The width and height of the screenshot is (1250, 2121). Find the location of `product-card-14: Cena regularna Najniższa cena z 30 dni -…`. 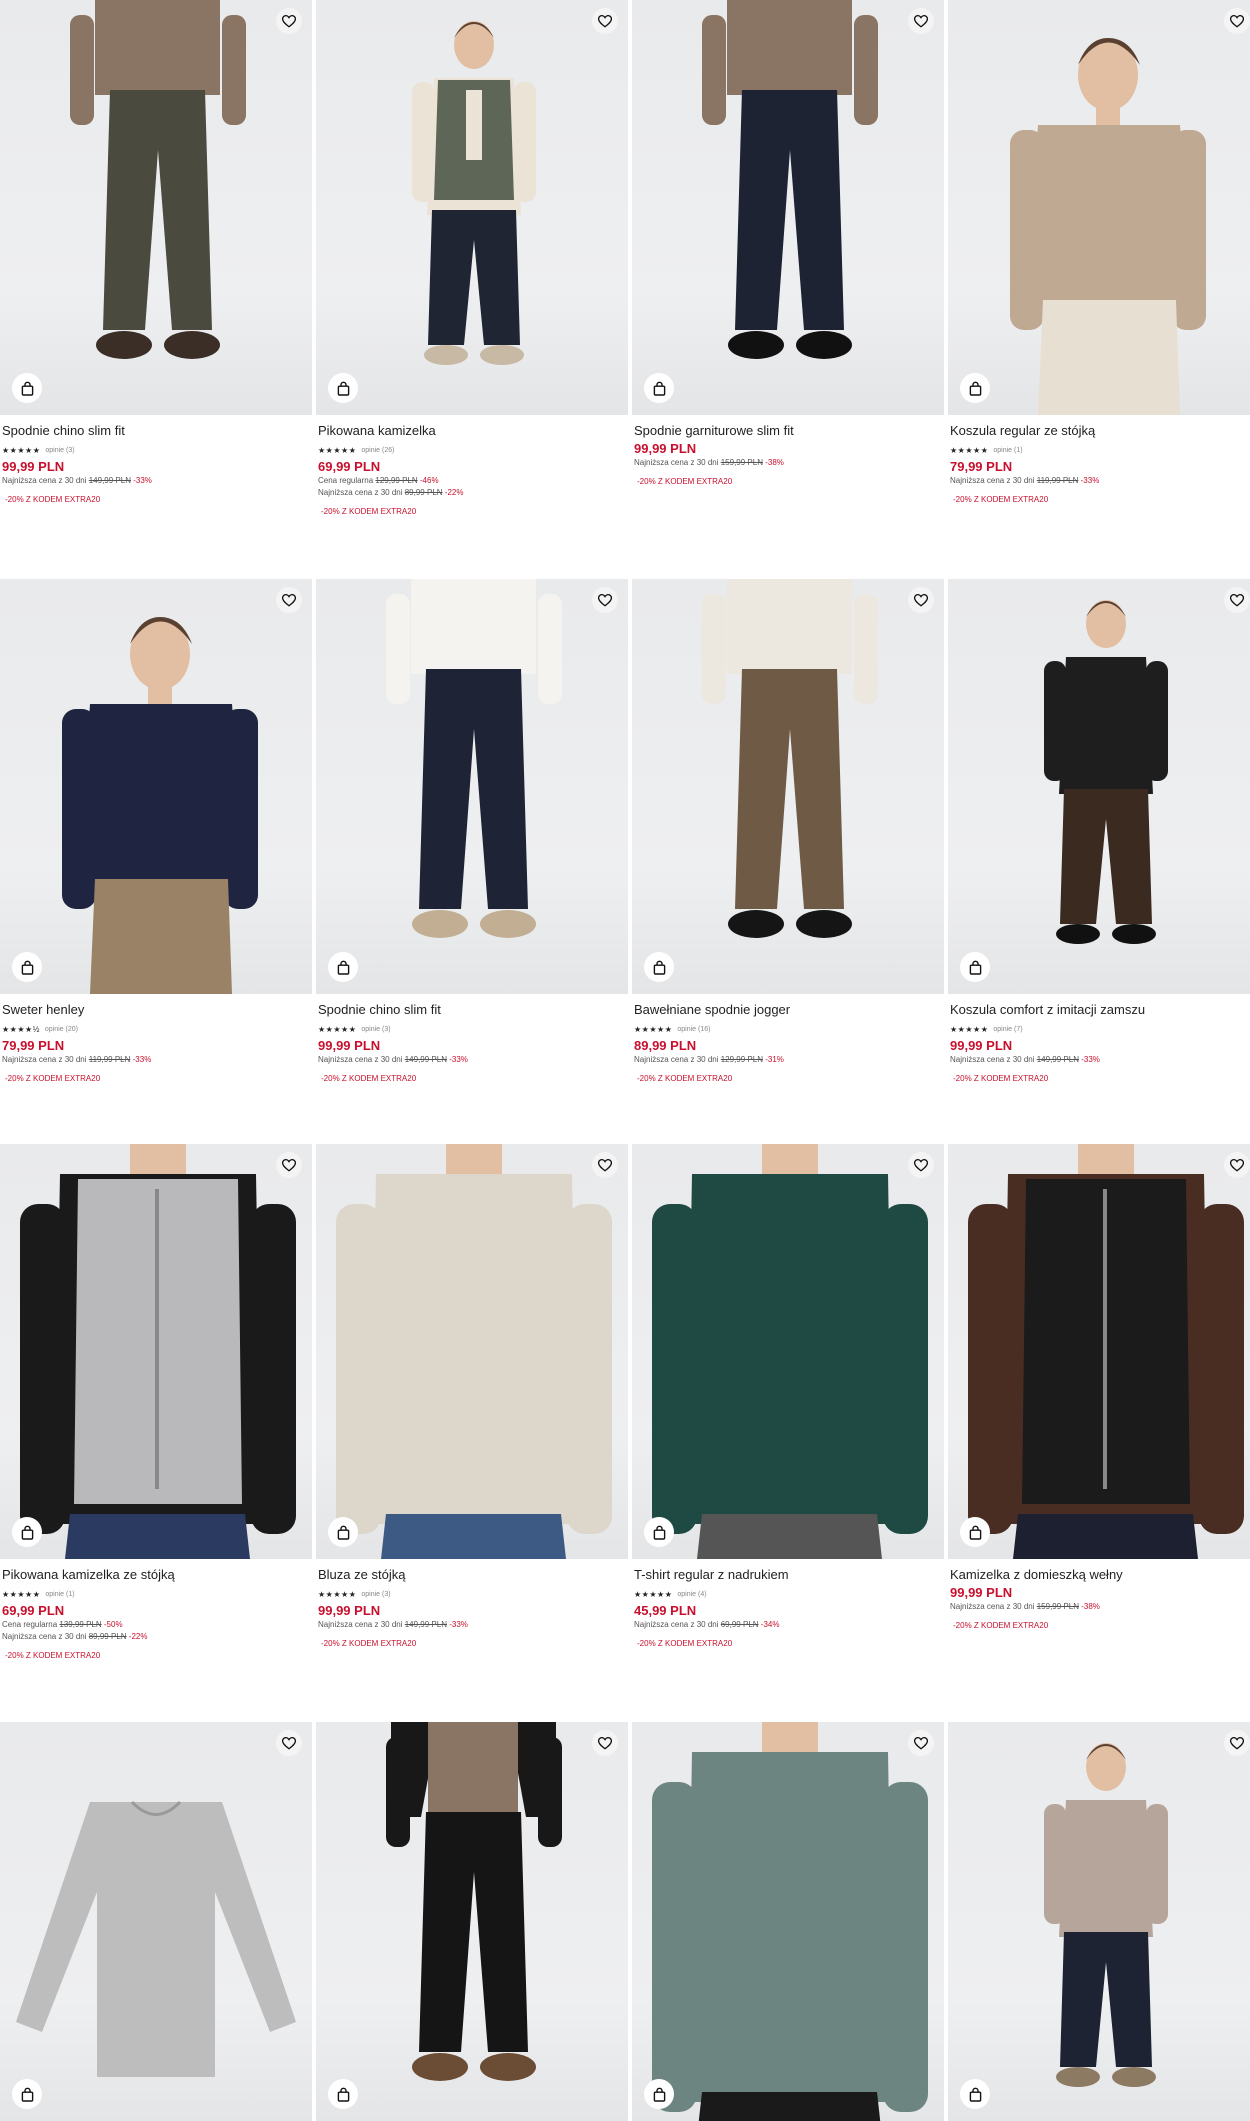

product-card-14: Cena regularna Najniższa cena z 30 dni -… is located at coordinates (472, 1921).